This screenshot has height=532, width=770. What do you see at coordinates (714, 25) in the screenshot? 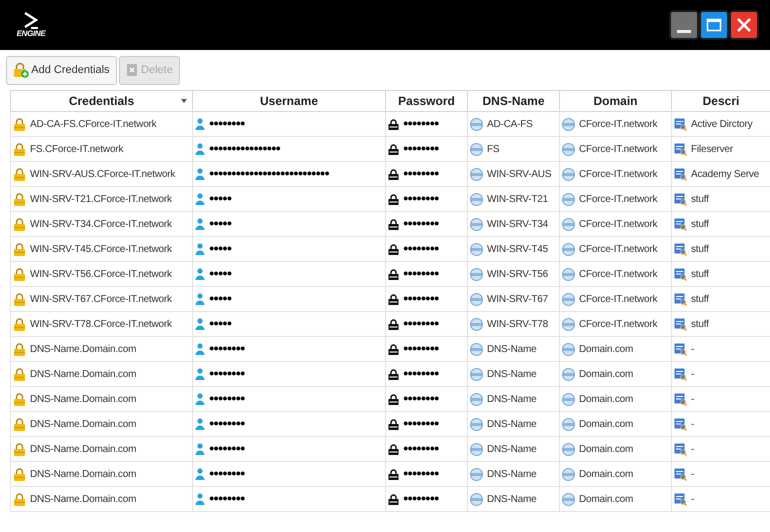
I see `maximize-button` at bounding box center [714, 25].